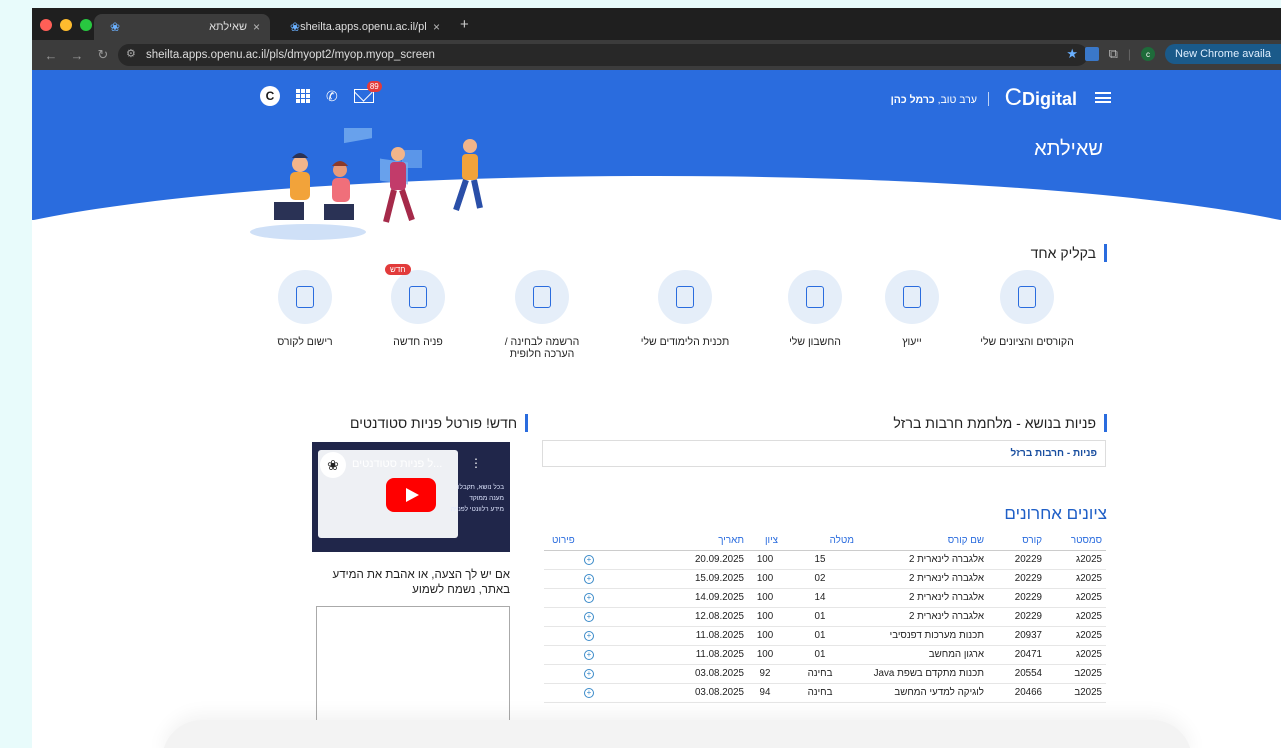 The height and width of the screenshot is (748, 1281). Describe the element at coordinates (1053, 453) in the screenshot. I see `iron-swords-inquiries-link: פניות - חרבות ברזל` at that location.